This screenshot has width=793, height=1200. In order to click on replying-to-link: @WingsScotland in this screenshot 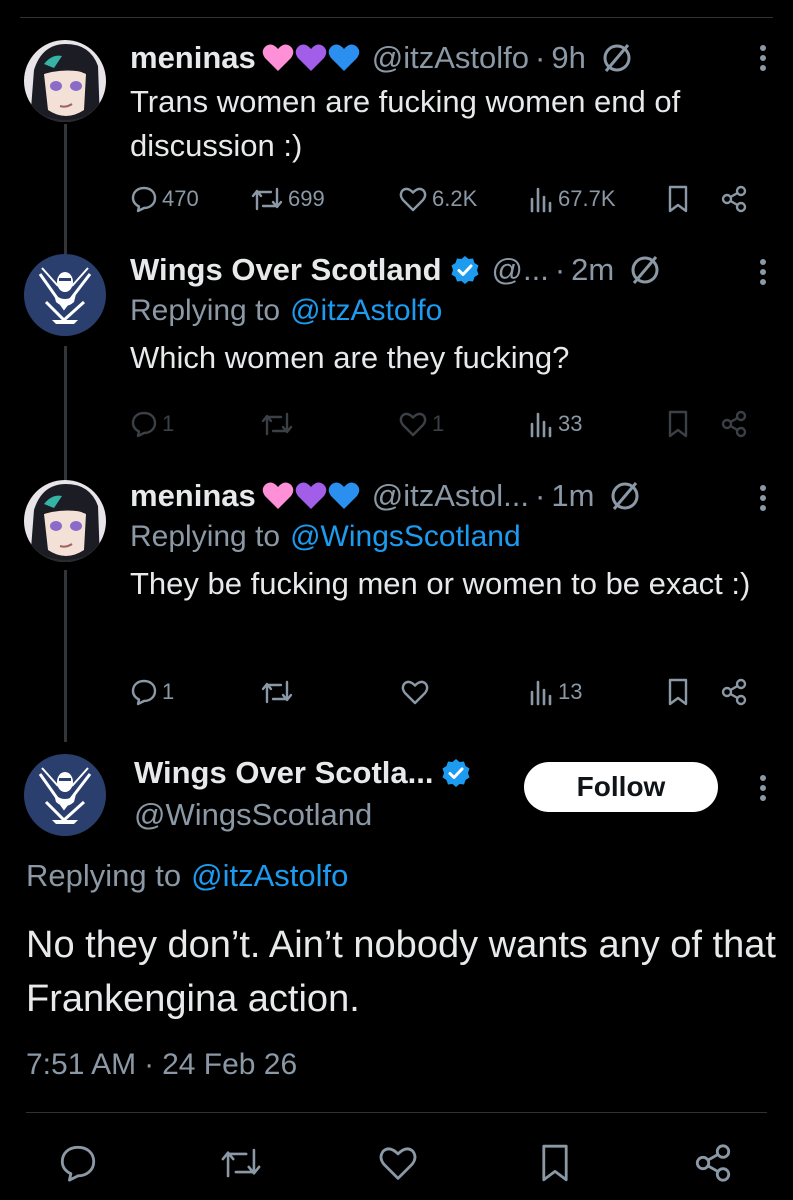, I will do `click(405, 537)`.